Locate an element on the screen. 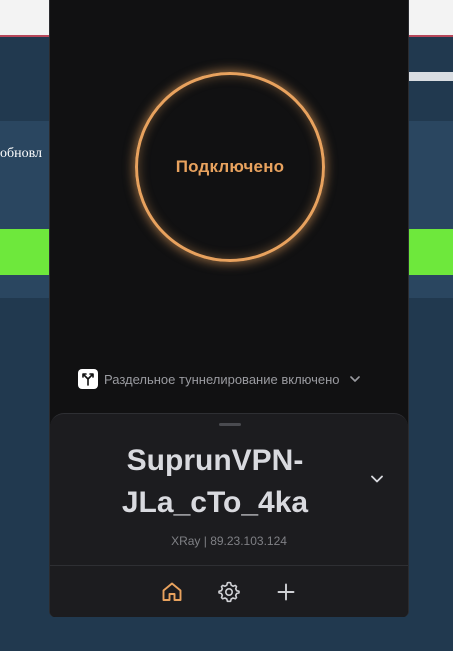  nav-home-button is located at coordinates (172, 592).